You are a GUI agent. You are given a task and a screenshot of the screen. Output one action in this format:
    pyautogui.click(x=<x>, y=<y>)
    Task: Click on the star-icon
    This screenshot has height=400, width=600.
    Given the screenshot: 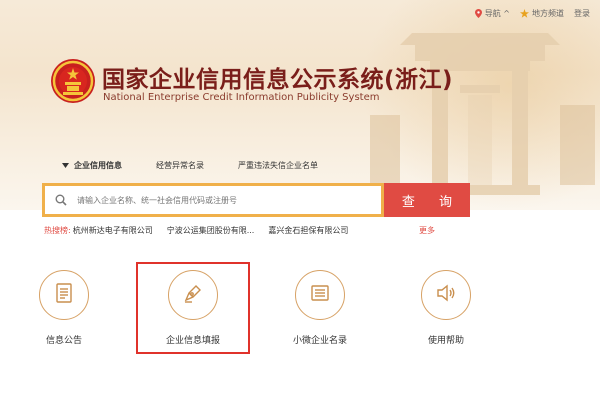 What is the action you would take?
    pyautogui.click(x=524, y=13)
    